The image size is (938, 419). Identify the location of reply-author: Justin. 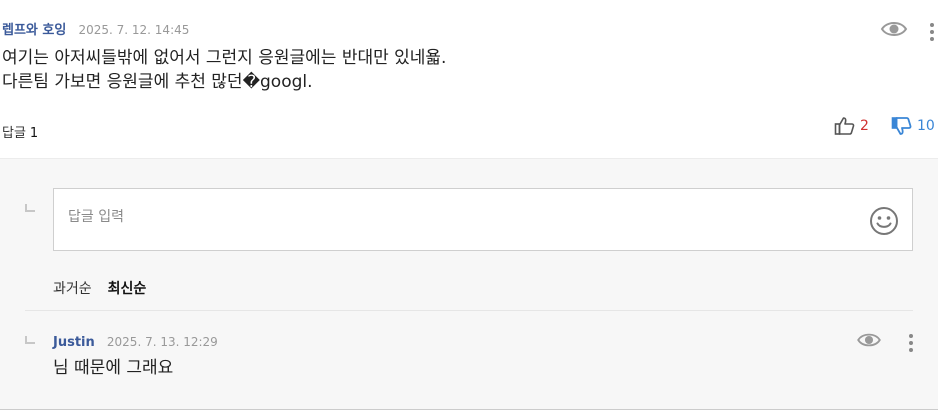
(74, 342).